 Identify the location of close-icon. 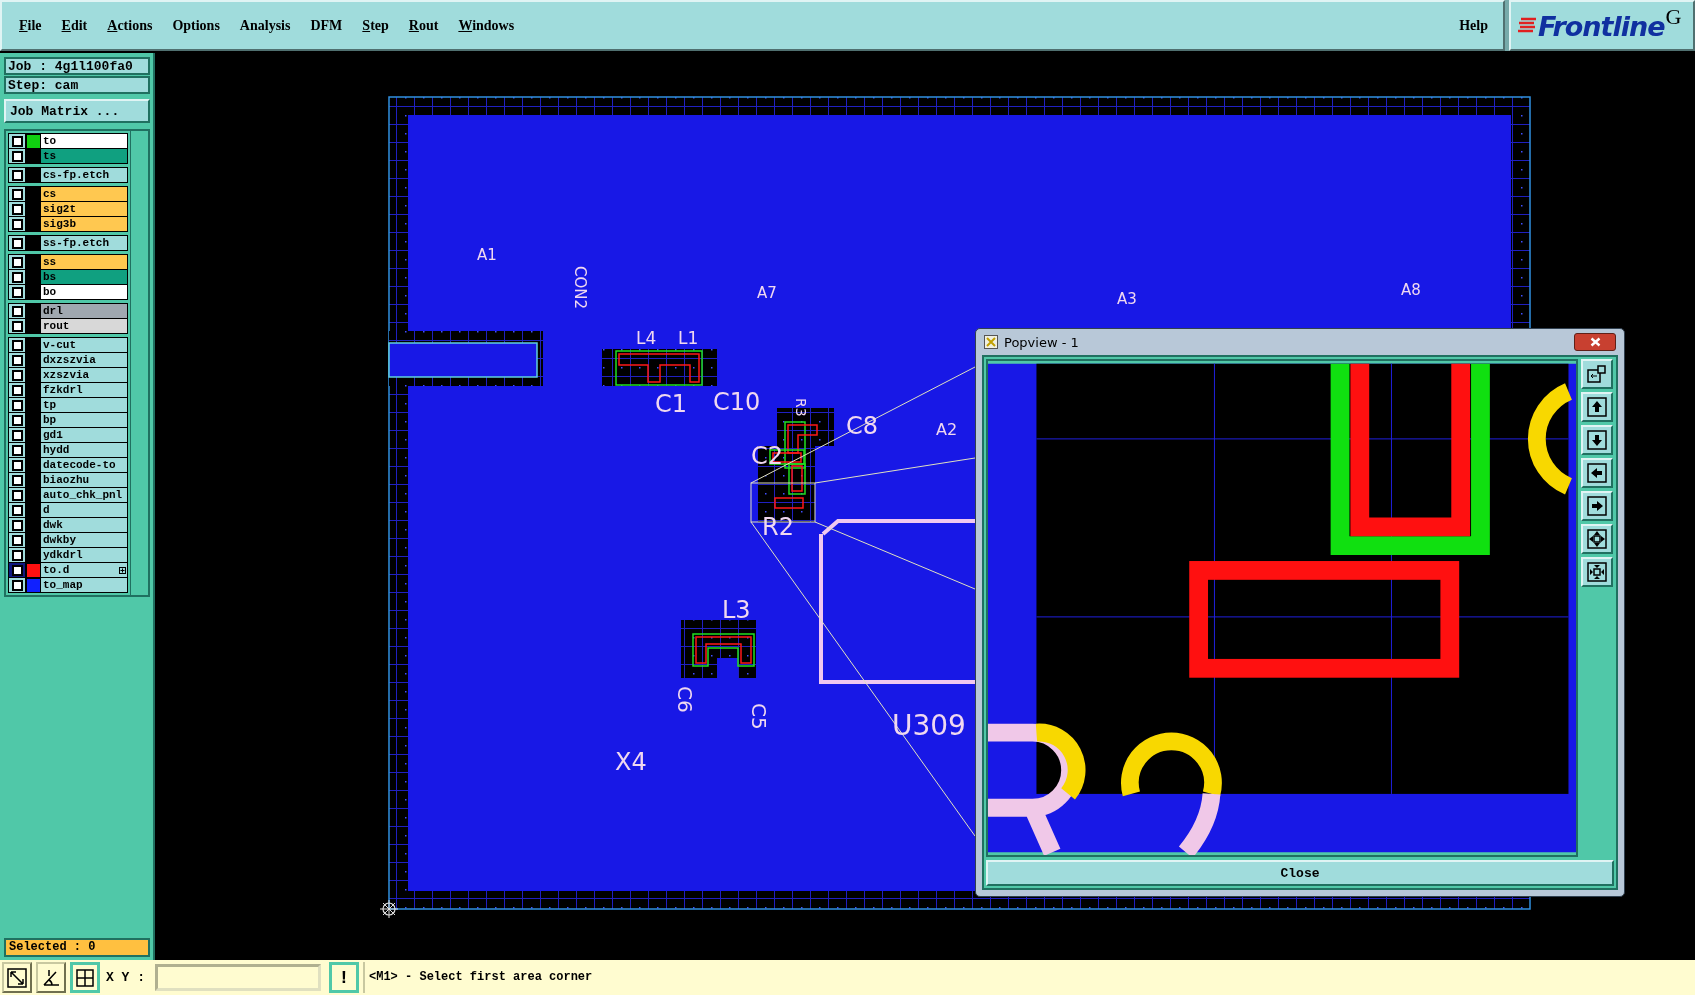
(1595, 342).